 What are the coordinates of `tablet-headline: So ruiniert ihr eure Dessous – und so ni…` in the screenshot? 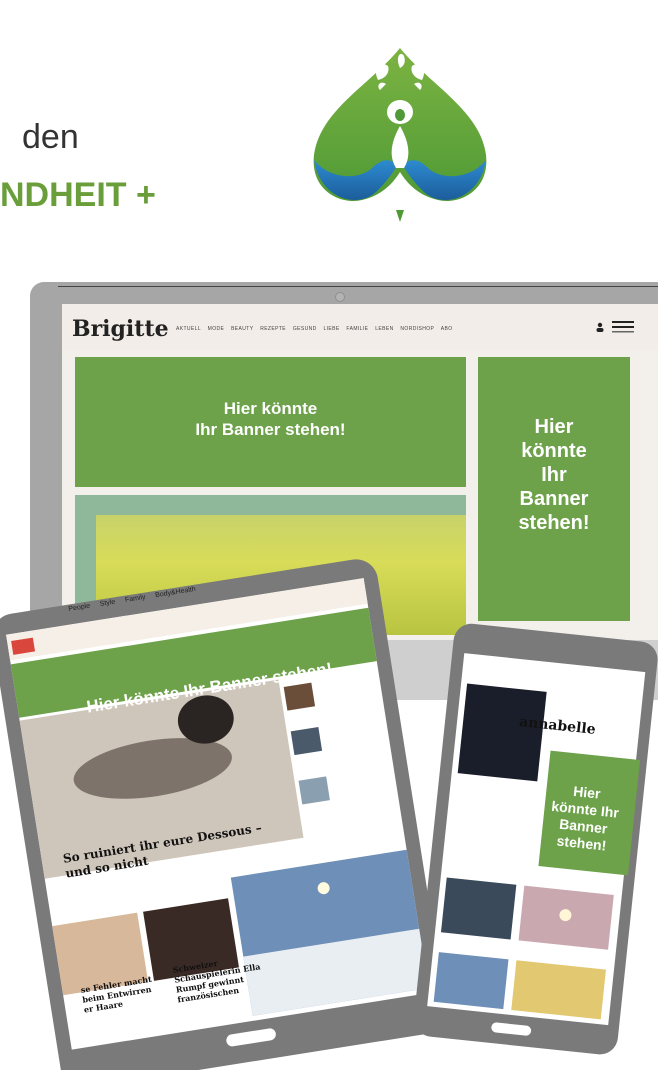 It's located at (163, 851).